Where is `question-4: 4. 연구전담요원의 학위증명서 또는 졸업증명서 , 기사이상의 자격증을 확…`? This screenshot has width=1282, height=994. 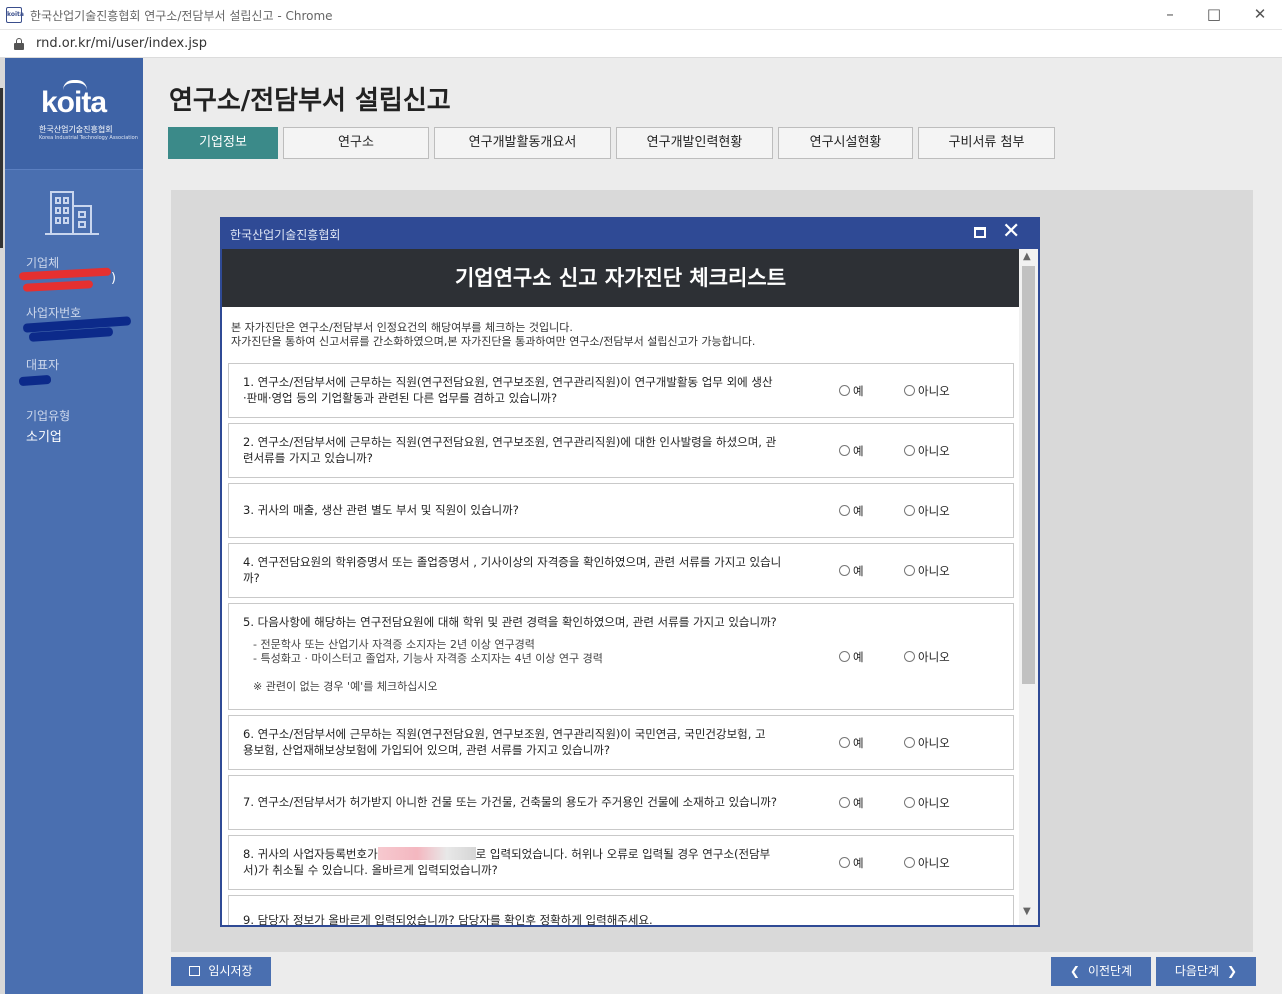
question-4: 4. 연구전담요원의 학위증명서 또는 졸업증명서 , 기사이상의 자격증을 확… is located at coordinates (621, 570).